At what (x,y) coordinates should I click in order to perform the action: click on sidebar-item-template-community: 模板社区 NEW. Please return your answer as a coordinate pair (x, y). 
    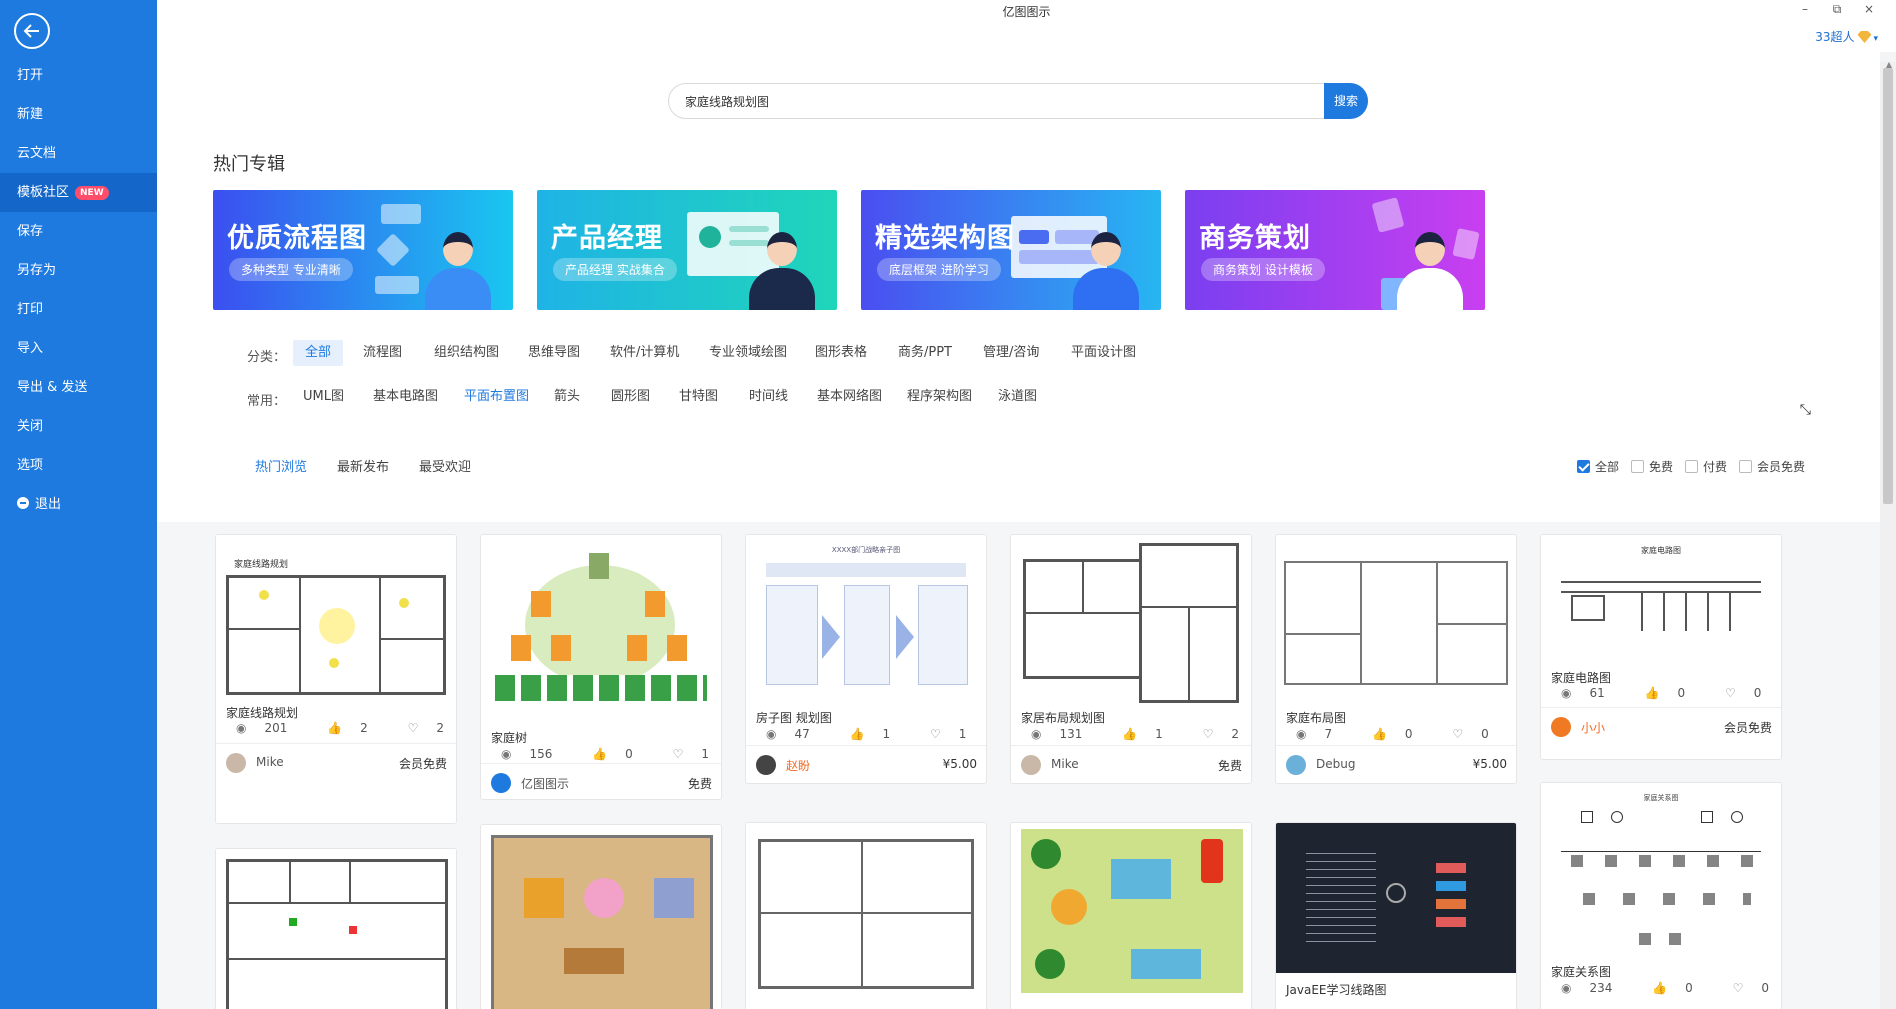
    Looking at the image, I should click on (78, 192).